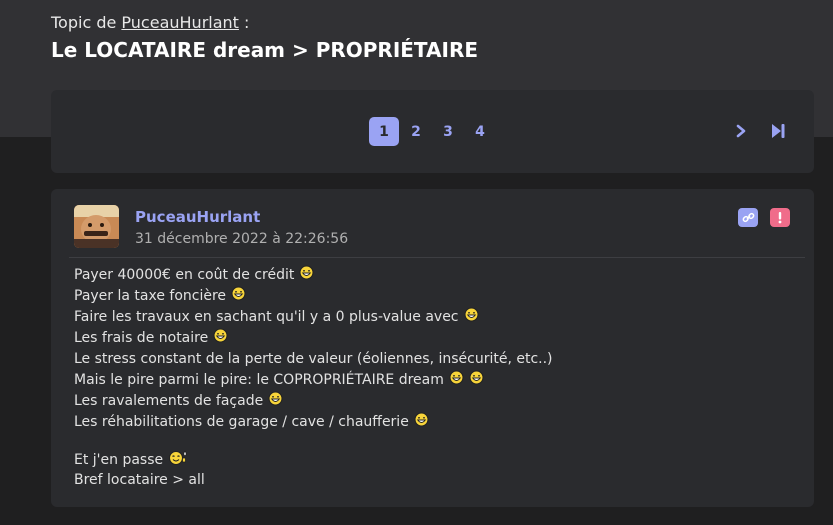 The width and height of the screenshot is (833, 525). What do you see at coordinates (434, 459) in the screenshot?
I see `post-line: Et j'en passe` at bounding box center [434, 459].